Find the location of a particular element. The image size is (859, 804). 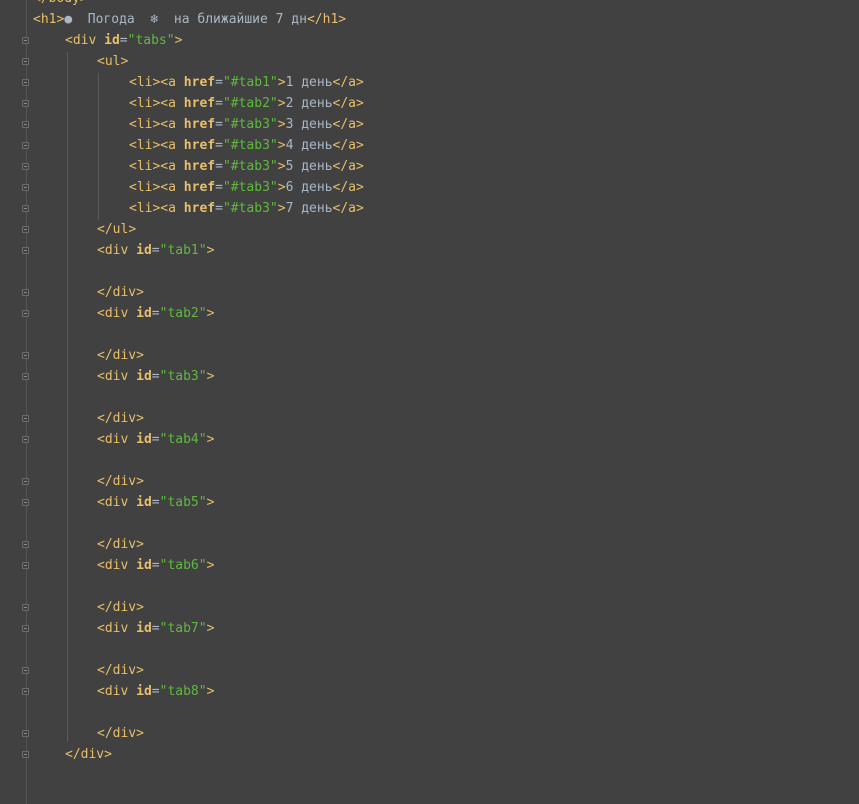

code-line: <div id="tab6"> is located at coordinates (155, 565).